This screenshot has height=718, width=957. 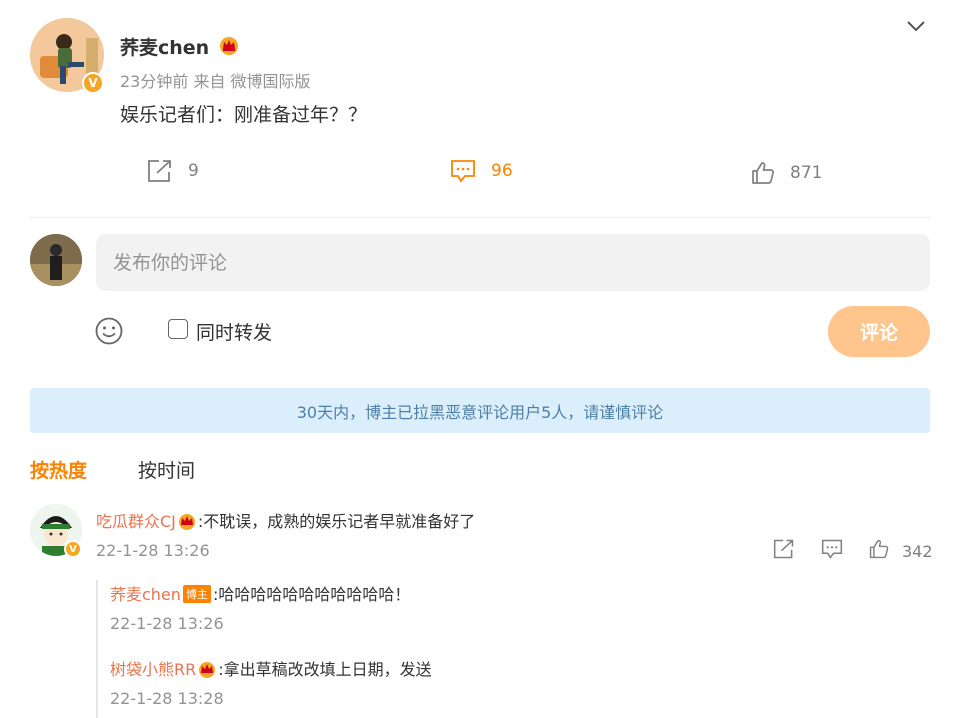 What do you see at coordinates (513, 262) in the screenshot?
I see `comment-input` at bounding box center [513, 262].